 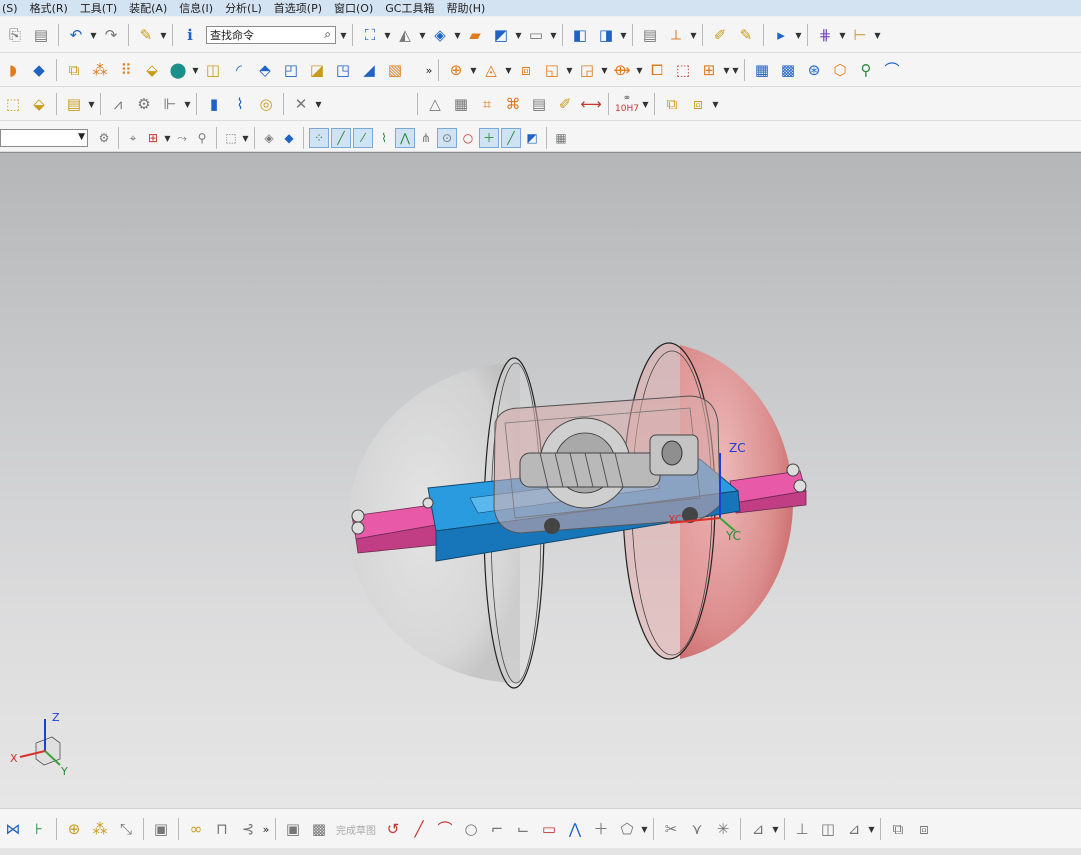 What do you see at coordinates (10, 8) in the screenshot?
I see `menu-item-s: (S)` at bounding box center [10, 8].